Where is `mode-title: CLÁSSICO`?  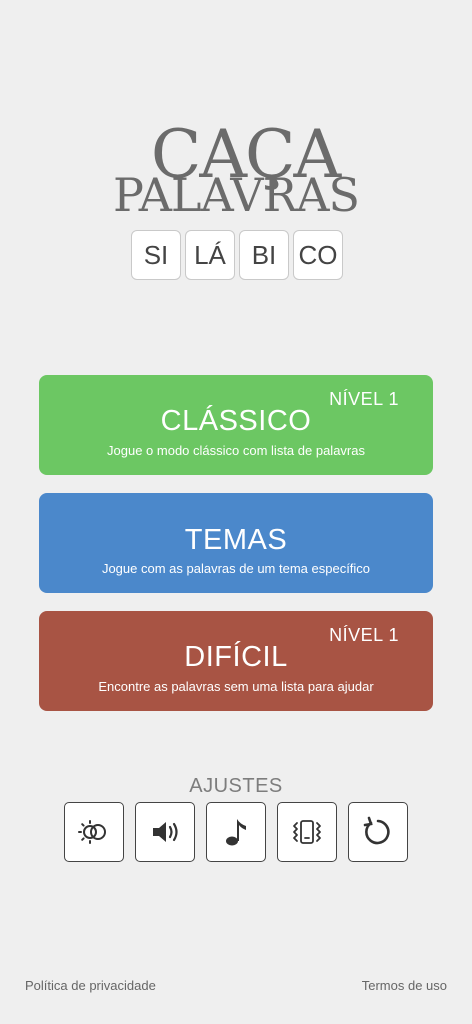
mode-title: CLÁSSICO is located at coordinates (236, 421).